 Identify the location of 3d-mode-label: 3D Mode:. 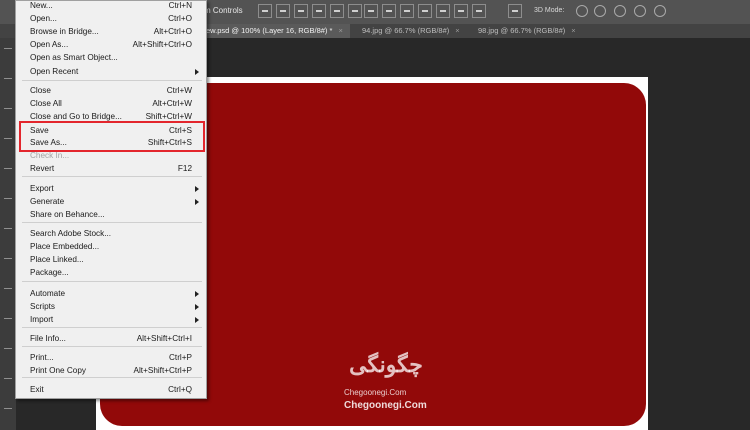
(549, 10).